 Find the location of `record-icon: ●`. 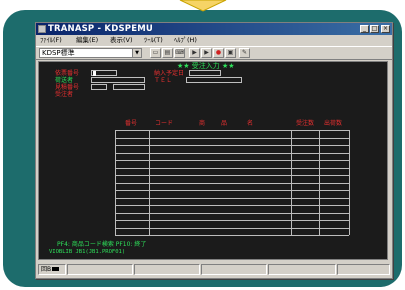

record-icon: ● is located at coordinates (218, 53).